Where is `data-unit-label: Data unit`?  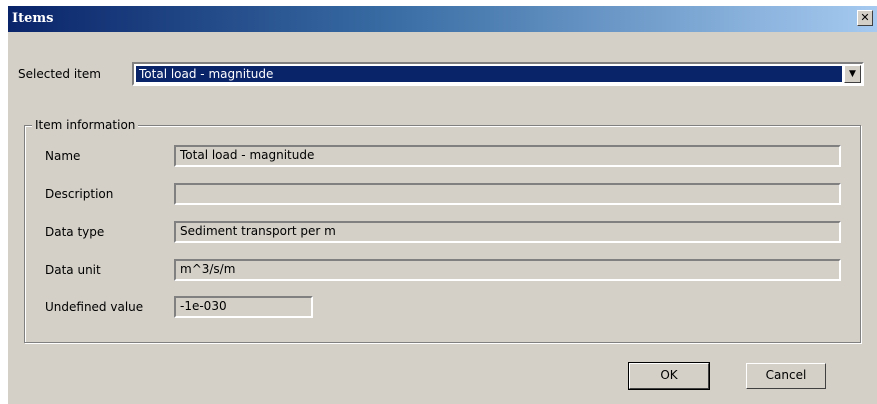 data-unit-label: Data unit is located at coordinates (73, 270).